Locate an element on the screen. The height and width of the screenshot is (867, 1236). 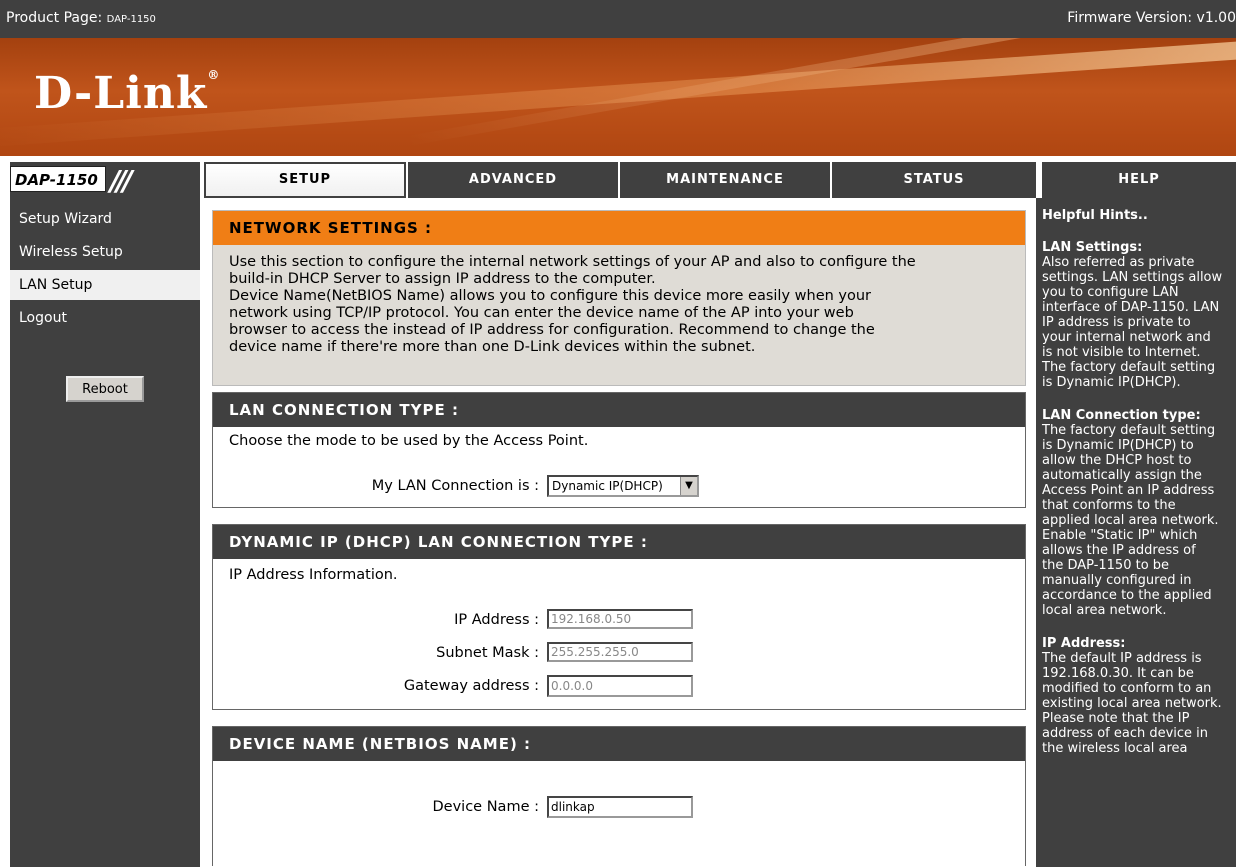
help-line: Also referred as private is located at coordinates (1118, 262).